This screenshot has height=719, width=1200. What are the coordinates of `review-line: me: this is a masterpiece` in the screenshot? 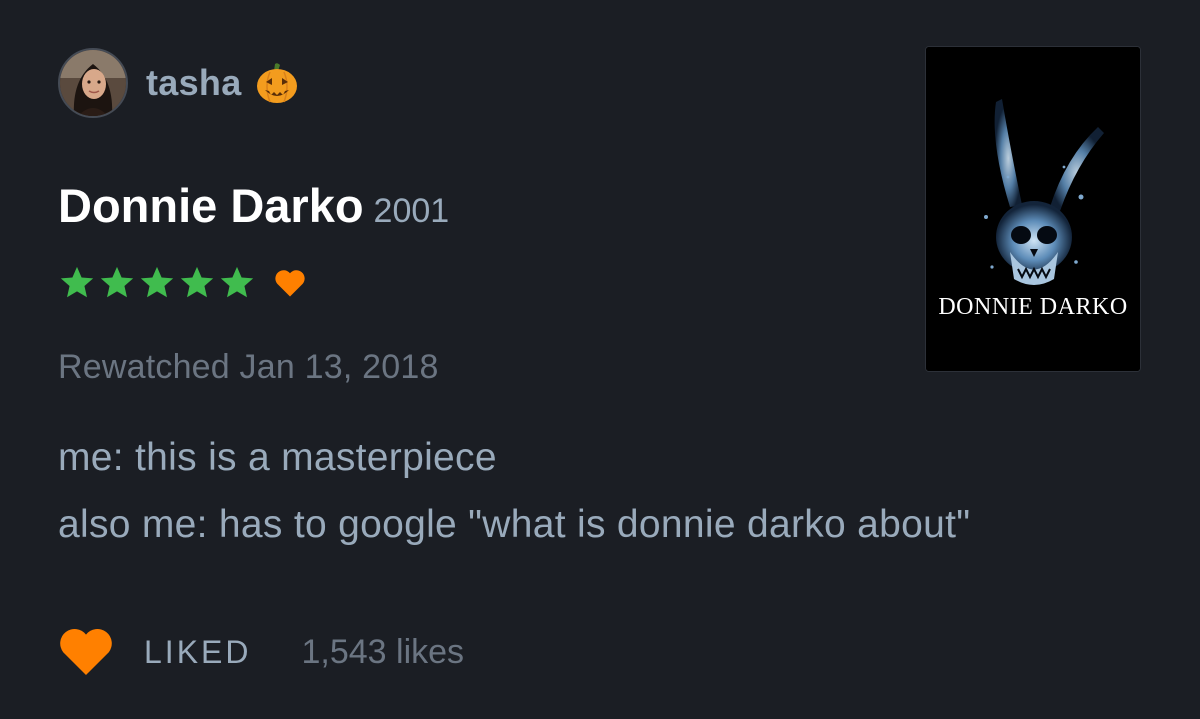 It's located at (277, 457).